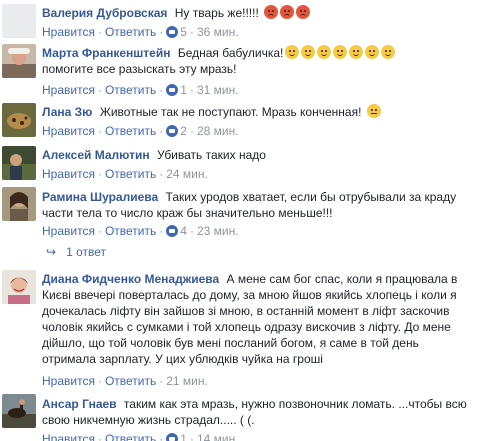 The width and height of the screenshot is (480, 441). Describe the element at coordinates (51, 252) in the screenshot. I see `reply-arrow-icon: ↪` at that location.